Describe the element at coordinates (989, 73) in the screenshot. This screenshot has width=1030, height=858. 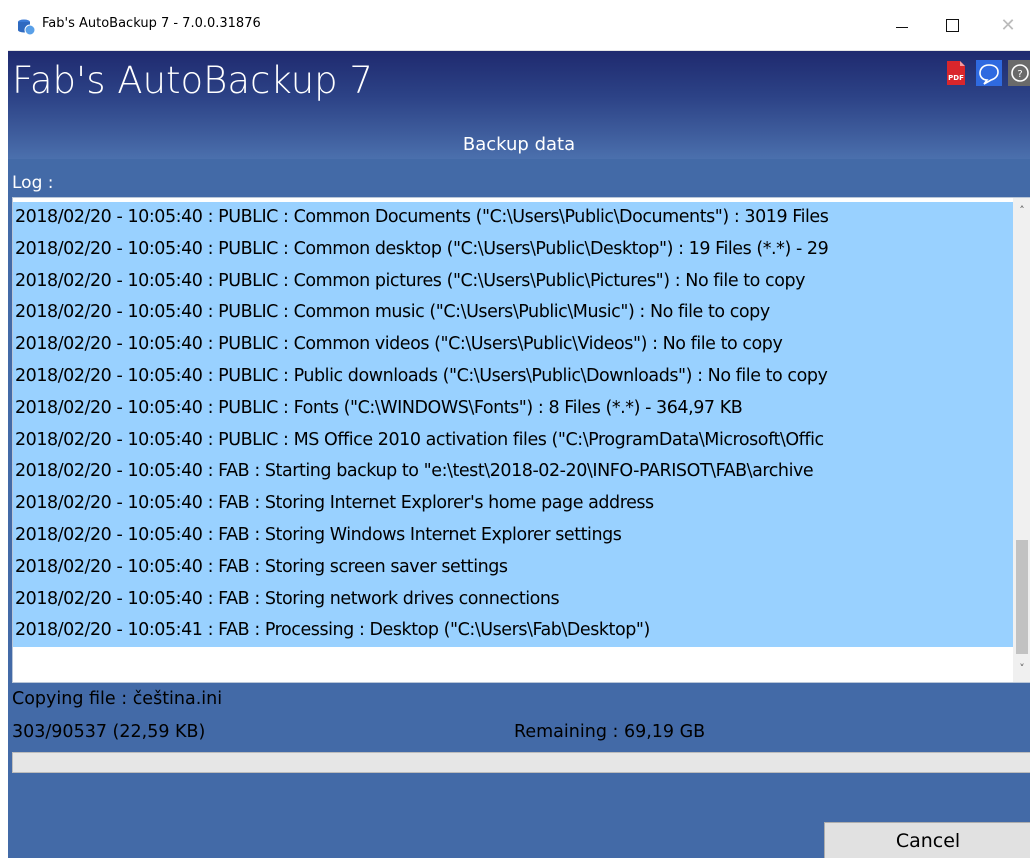
I see `help-bubble-icon` at that location.